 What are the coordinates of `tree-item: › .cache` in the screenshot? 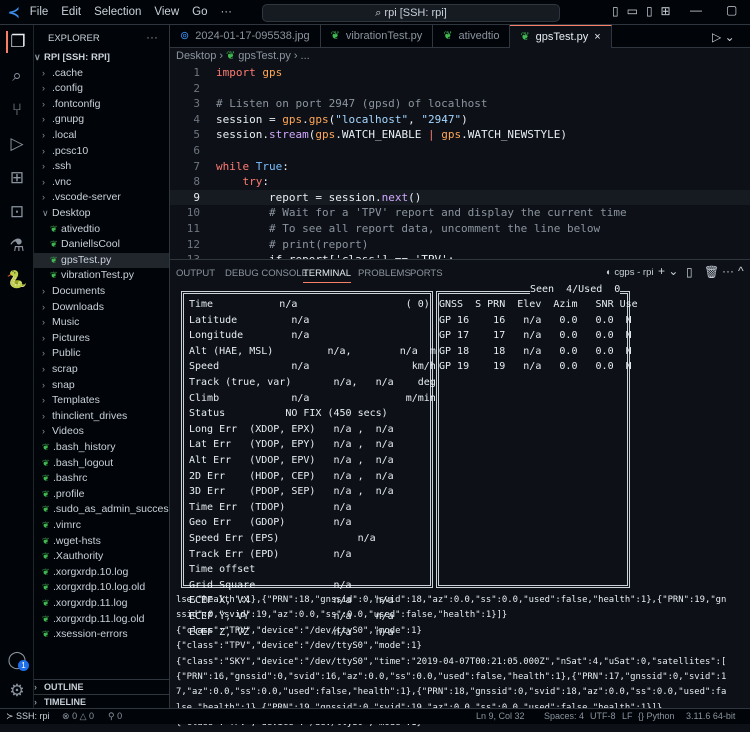 It's located at (101, 74).